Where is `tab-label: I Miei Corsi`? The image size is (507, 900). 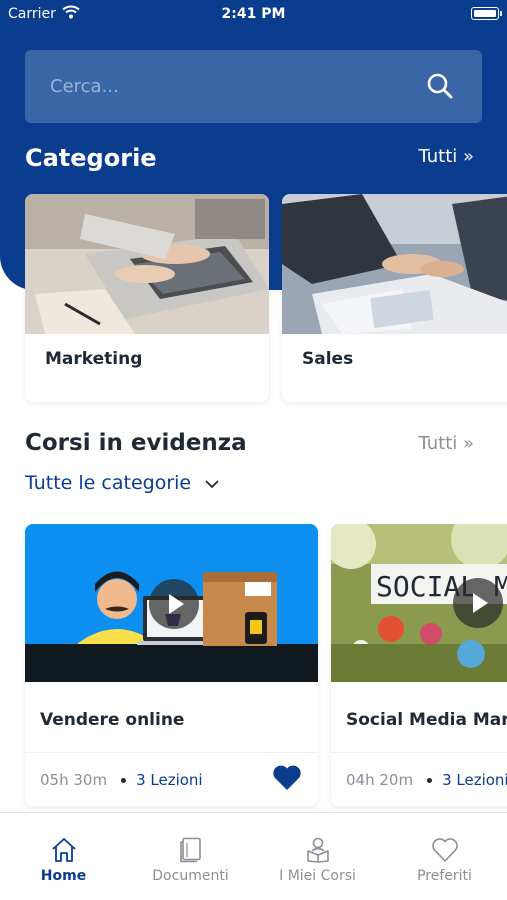
tab-label: I Miei Corsi is located at coordinates (317, 876).